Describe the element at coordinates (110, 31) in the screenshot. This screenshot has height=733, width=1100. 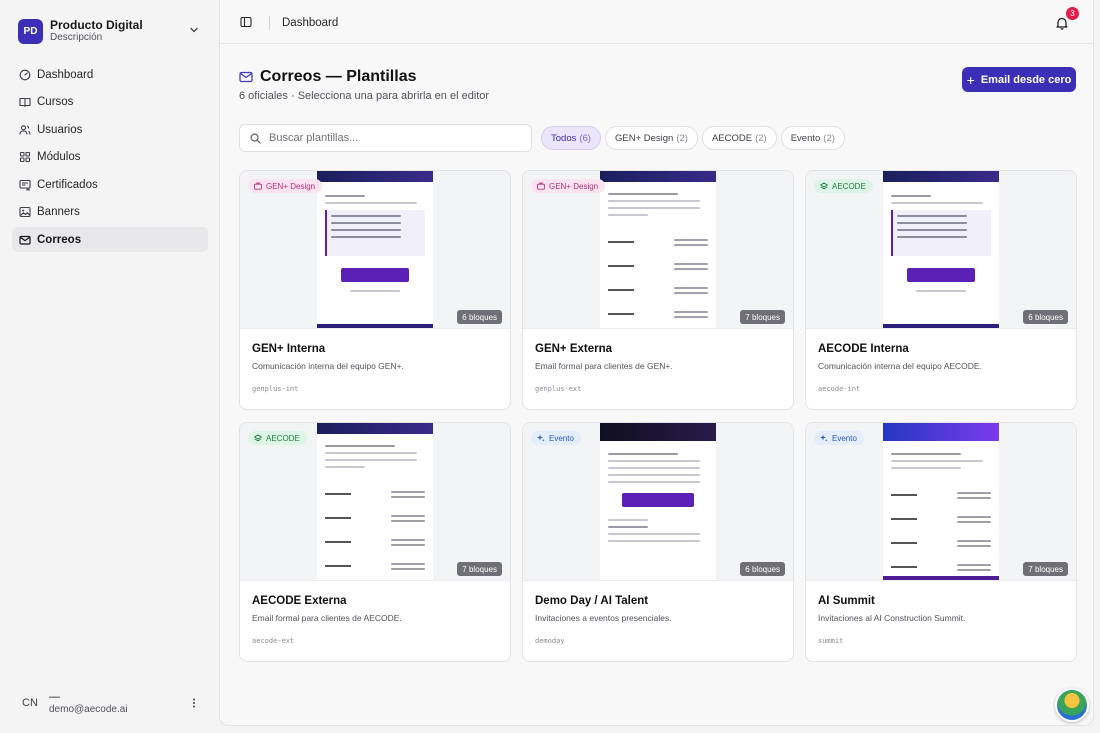
I see `workspace-switcher: PD Producto Digital Descripción` at that location.